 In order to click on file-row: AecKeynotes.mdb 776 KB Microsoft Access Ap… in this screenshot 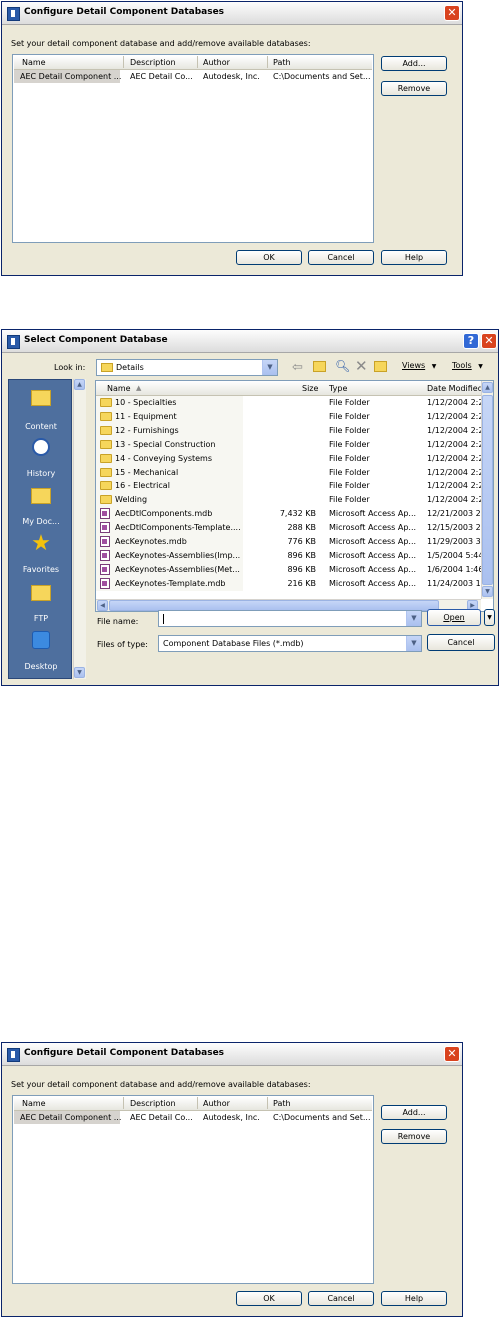, I will do `click(294, 542)`.